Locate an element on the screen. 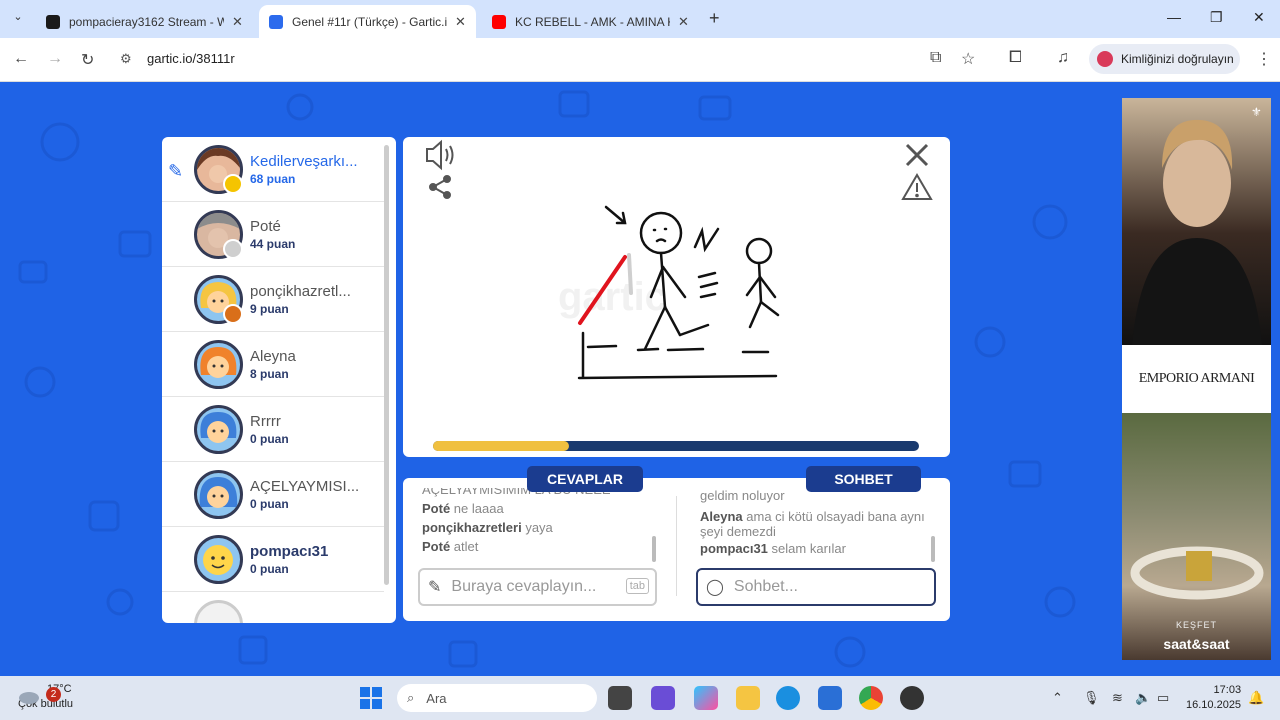  wifi-icon: ≋ is located at coordinates (1117, 698).